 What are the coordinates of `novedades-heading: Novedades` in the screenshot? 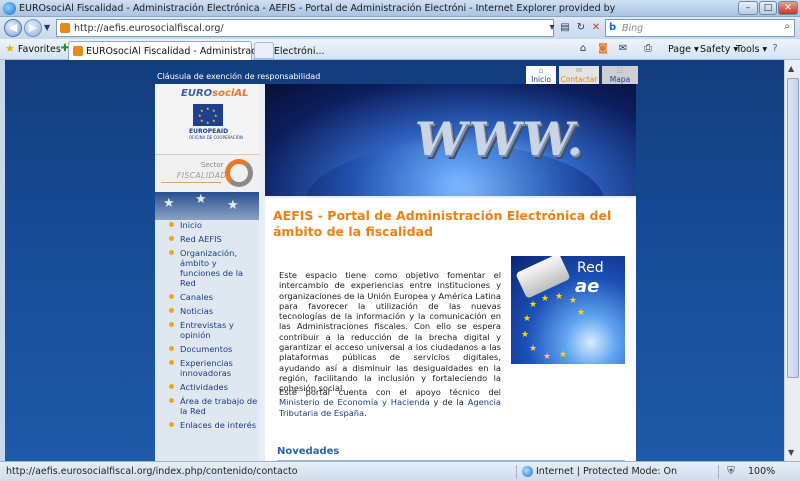 It's located at (308, 451).